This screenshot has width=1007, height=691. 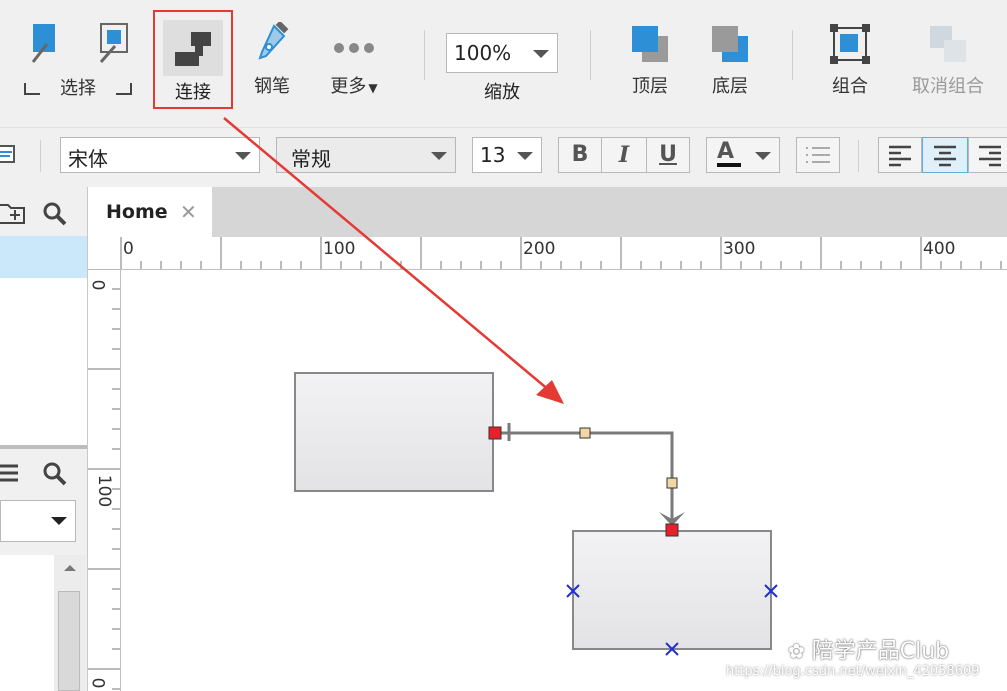 I want to click on select-icon, so click(x=79, y=43).